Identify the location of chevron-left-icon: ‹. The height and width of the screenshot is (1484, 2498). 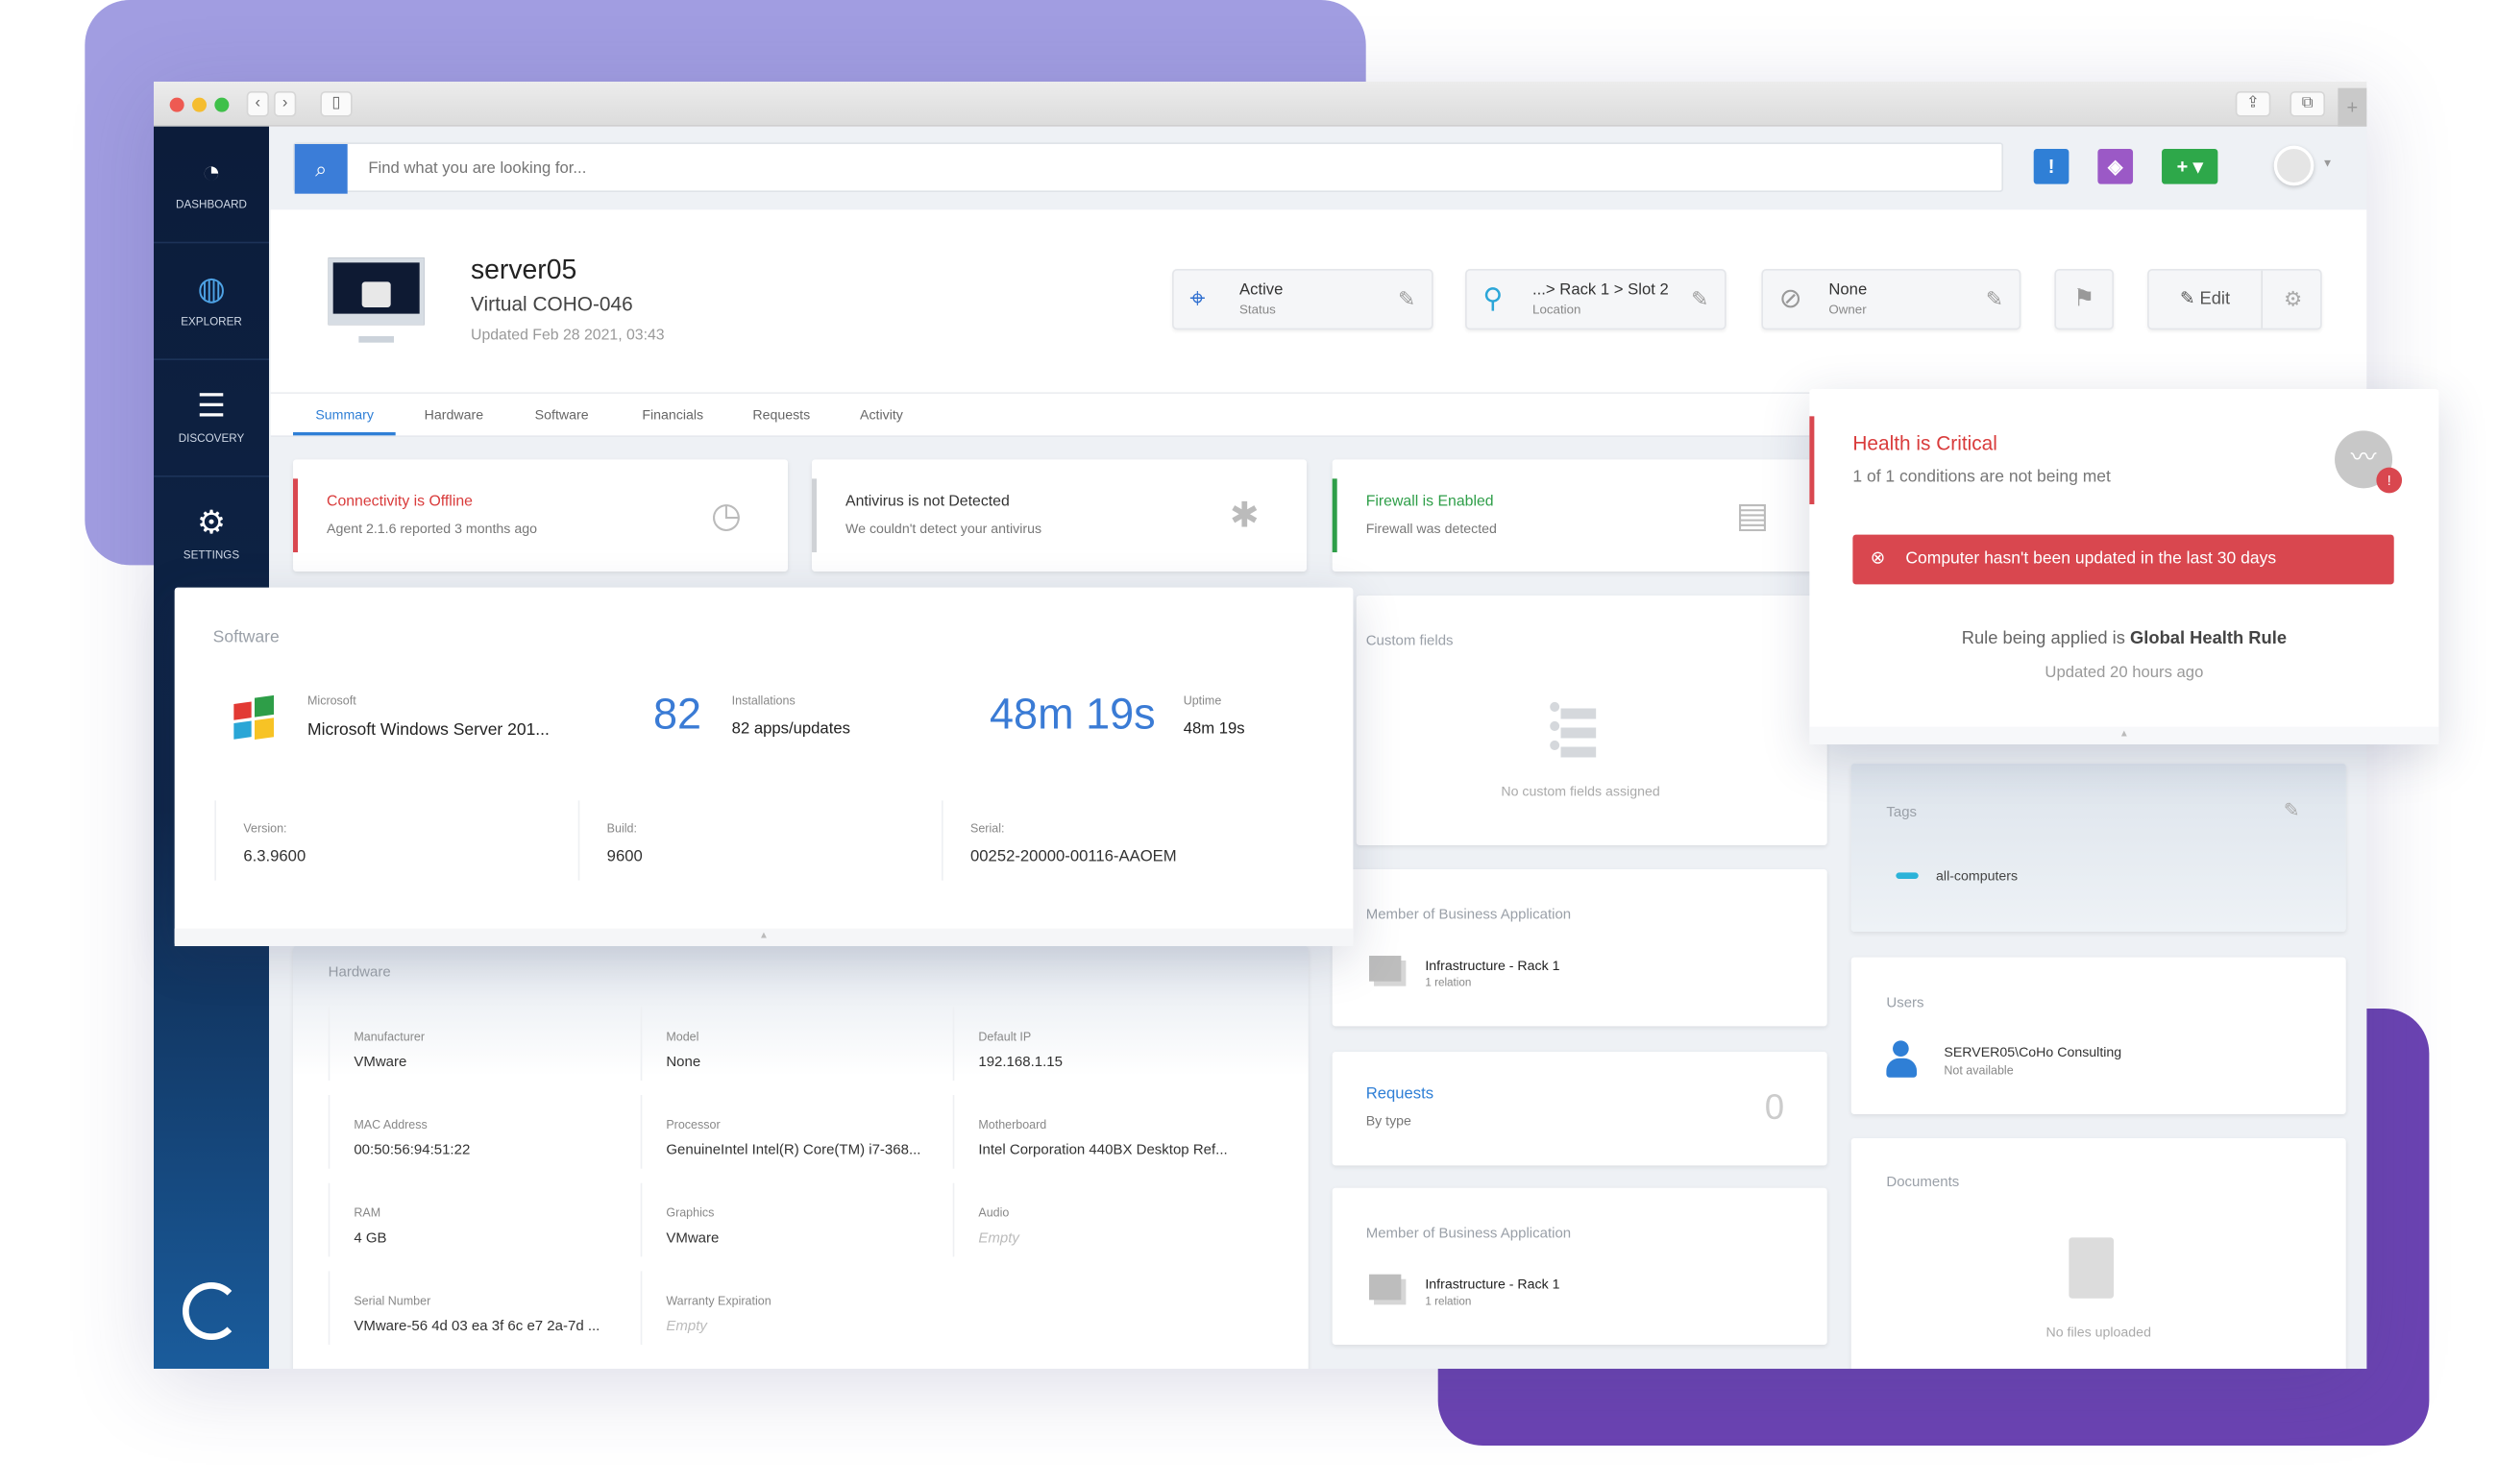
(258, 104).